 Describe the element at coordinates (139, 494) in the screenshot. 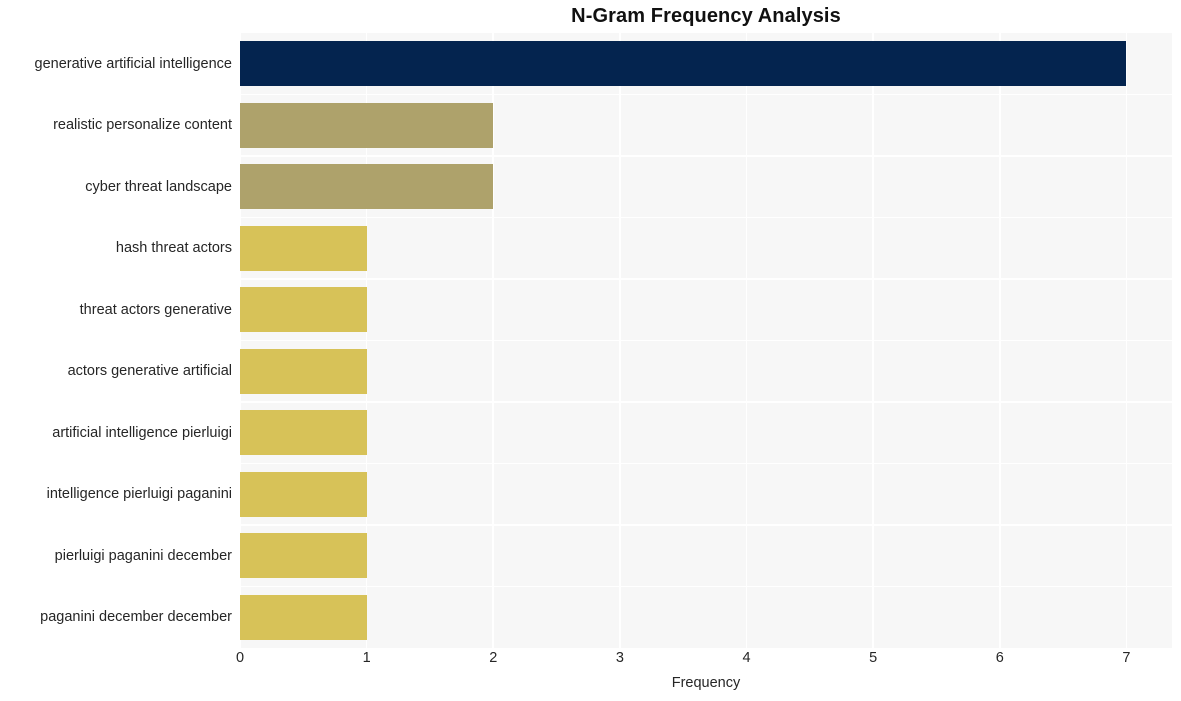

I see `y-axis-tick-label: intelligence pierluigi paganini` at that location.